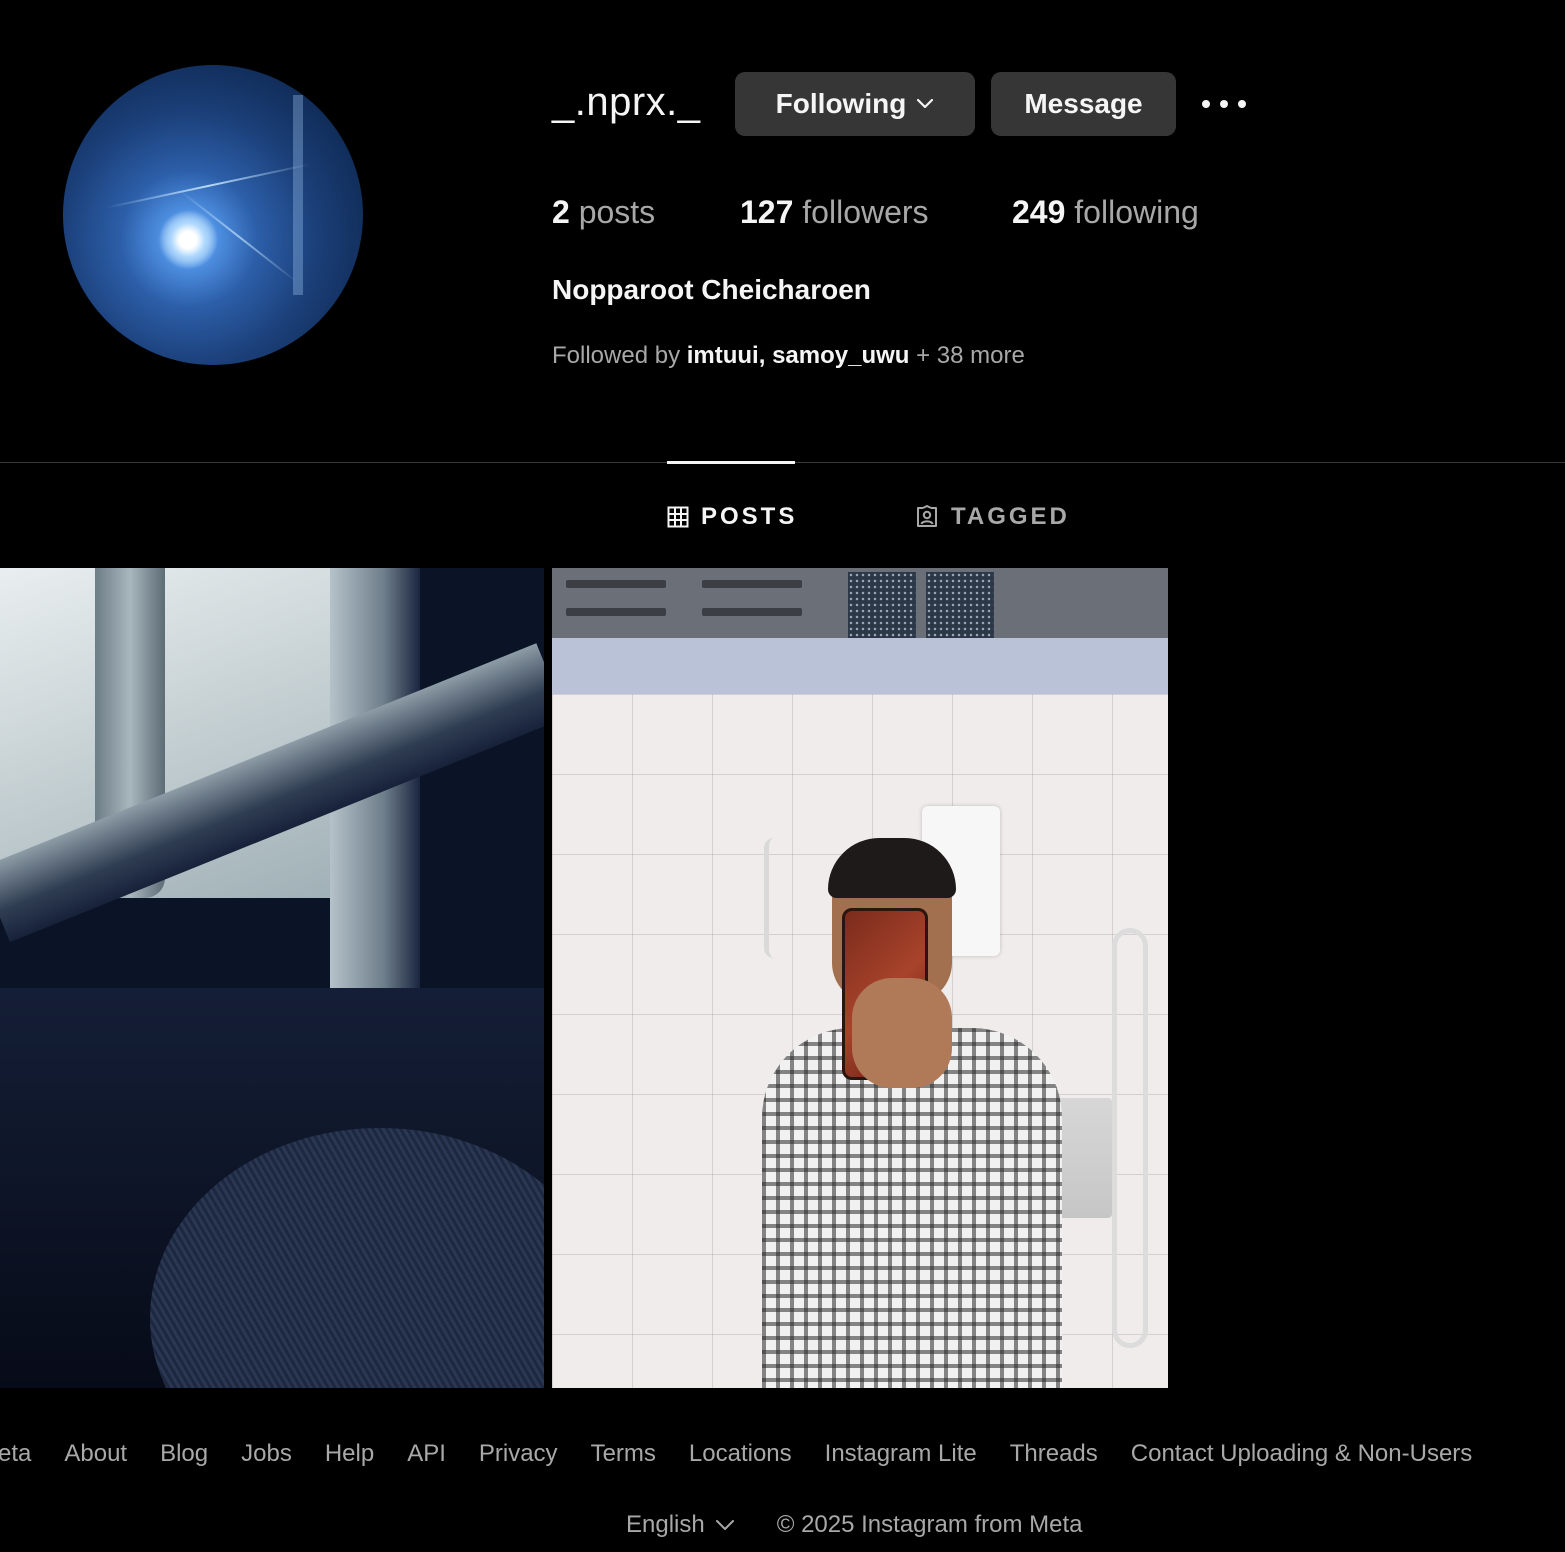 Image resolution: width=1565 pixels, height=1552 pixels. I want to click on footer-link-threads: Threads, so click(1054, 1457).